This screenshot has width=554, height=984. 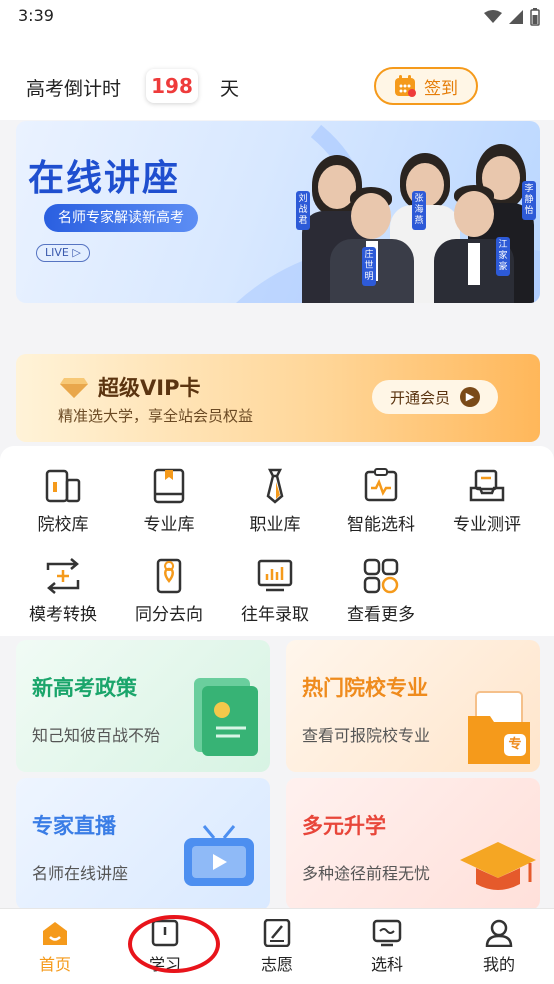 I want to click on phone-location-icon, so click(x=169, y=576).